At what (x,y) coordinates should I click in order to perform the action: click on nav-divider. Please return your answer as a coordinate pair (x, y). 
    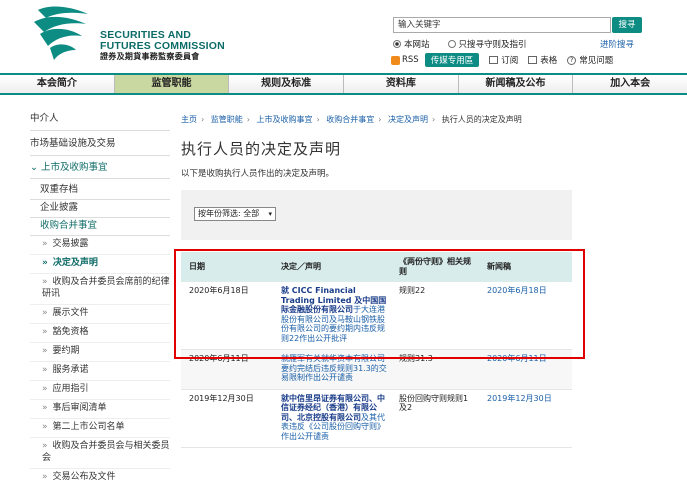
    Looking at the image, I should click on (343, 94).